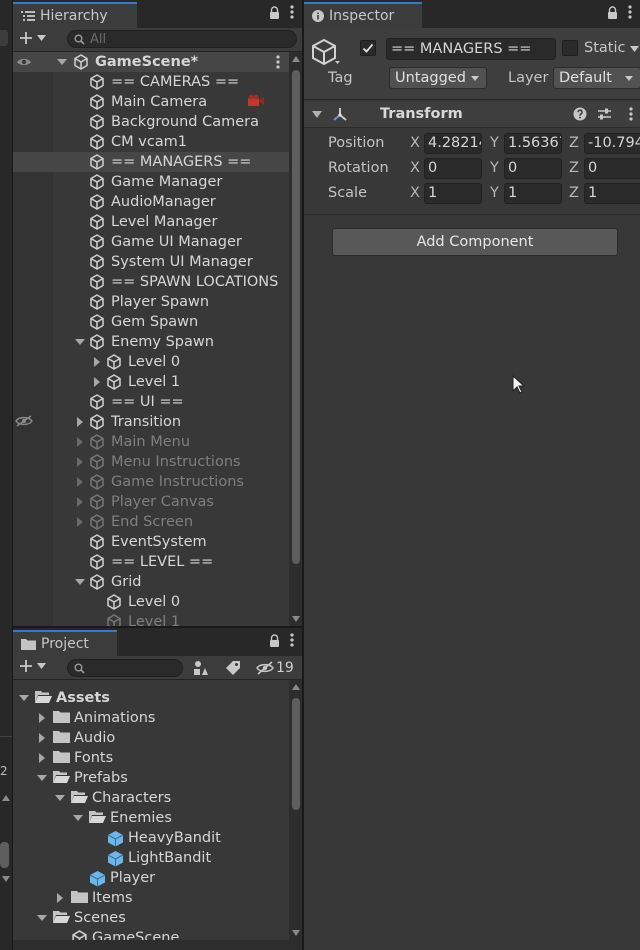 This screenshot has height=950, width=640. I want to click on rotation-y-field: 0, so click(533, 168).